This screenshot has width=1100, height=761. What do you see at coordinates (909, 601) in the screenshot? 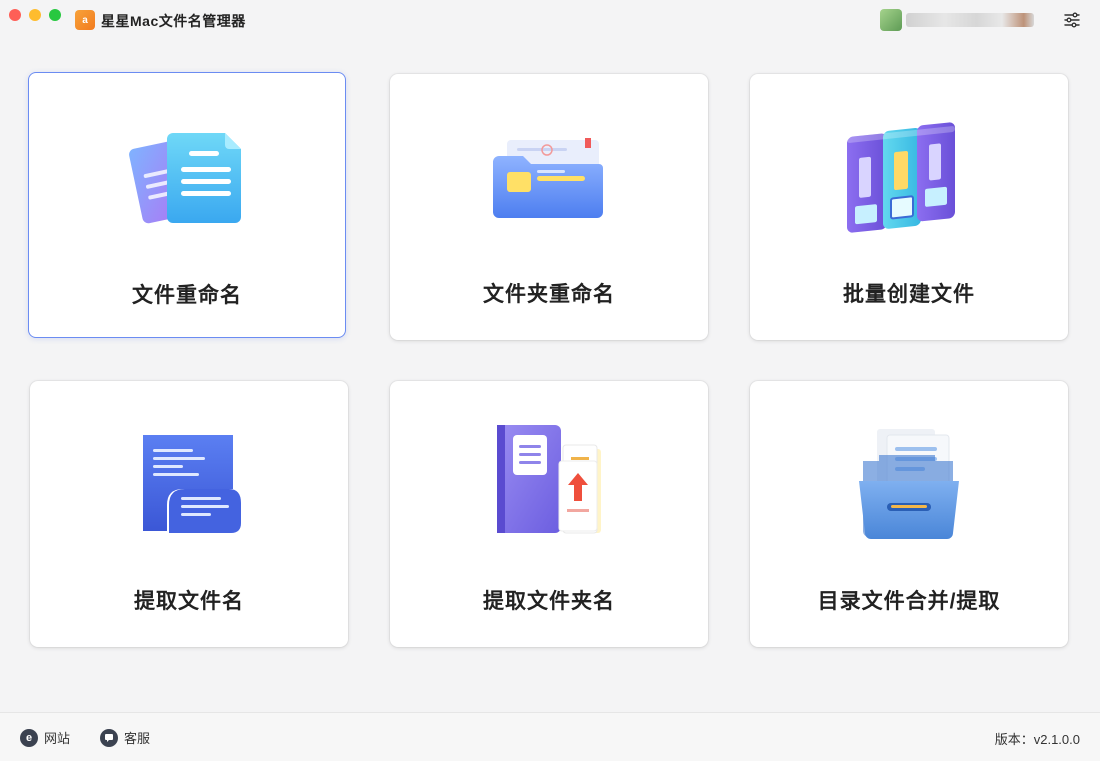
I see `card-label: 目录文件合并/提取` at bounding box center [909, 601].